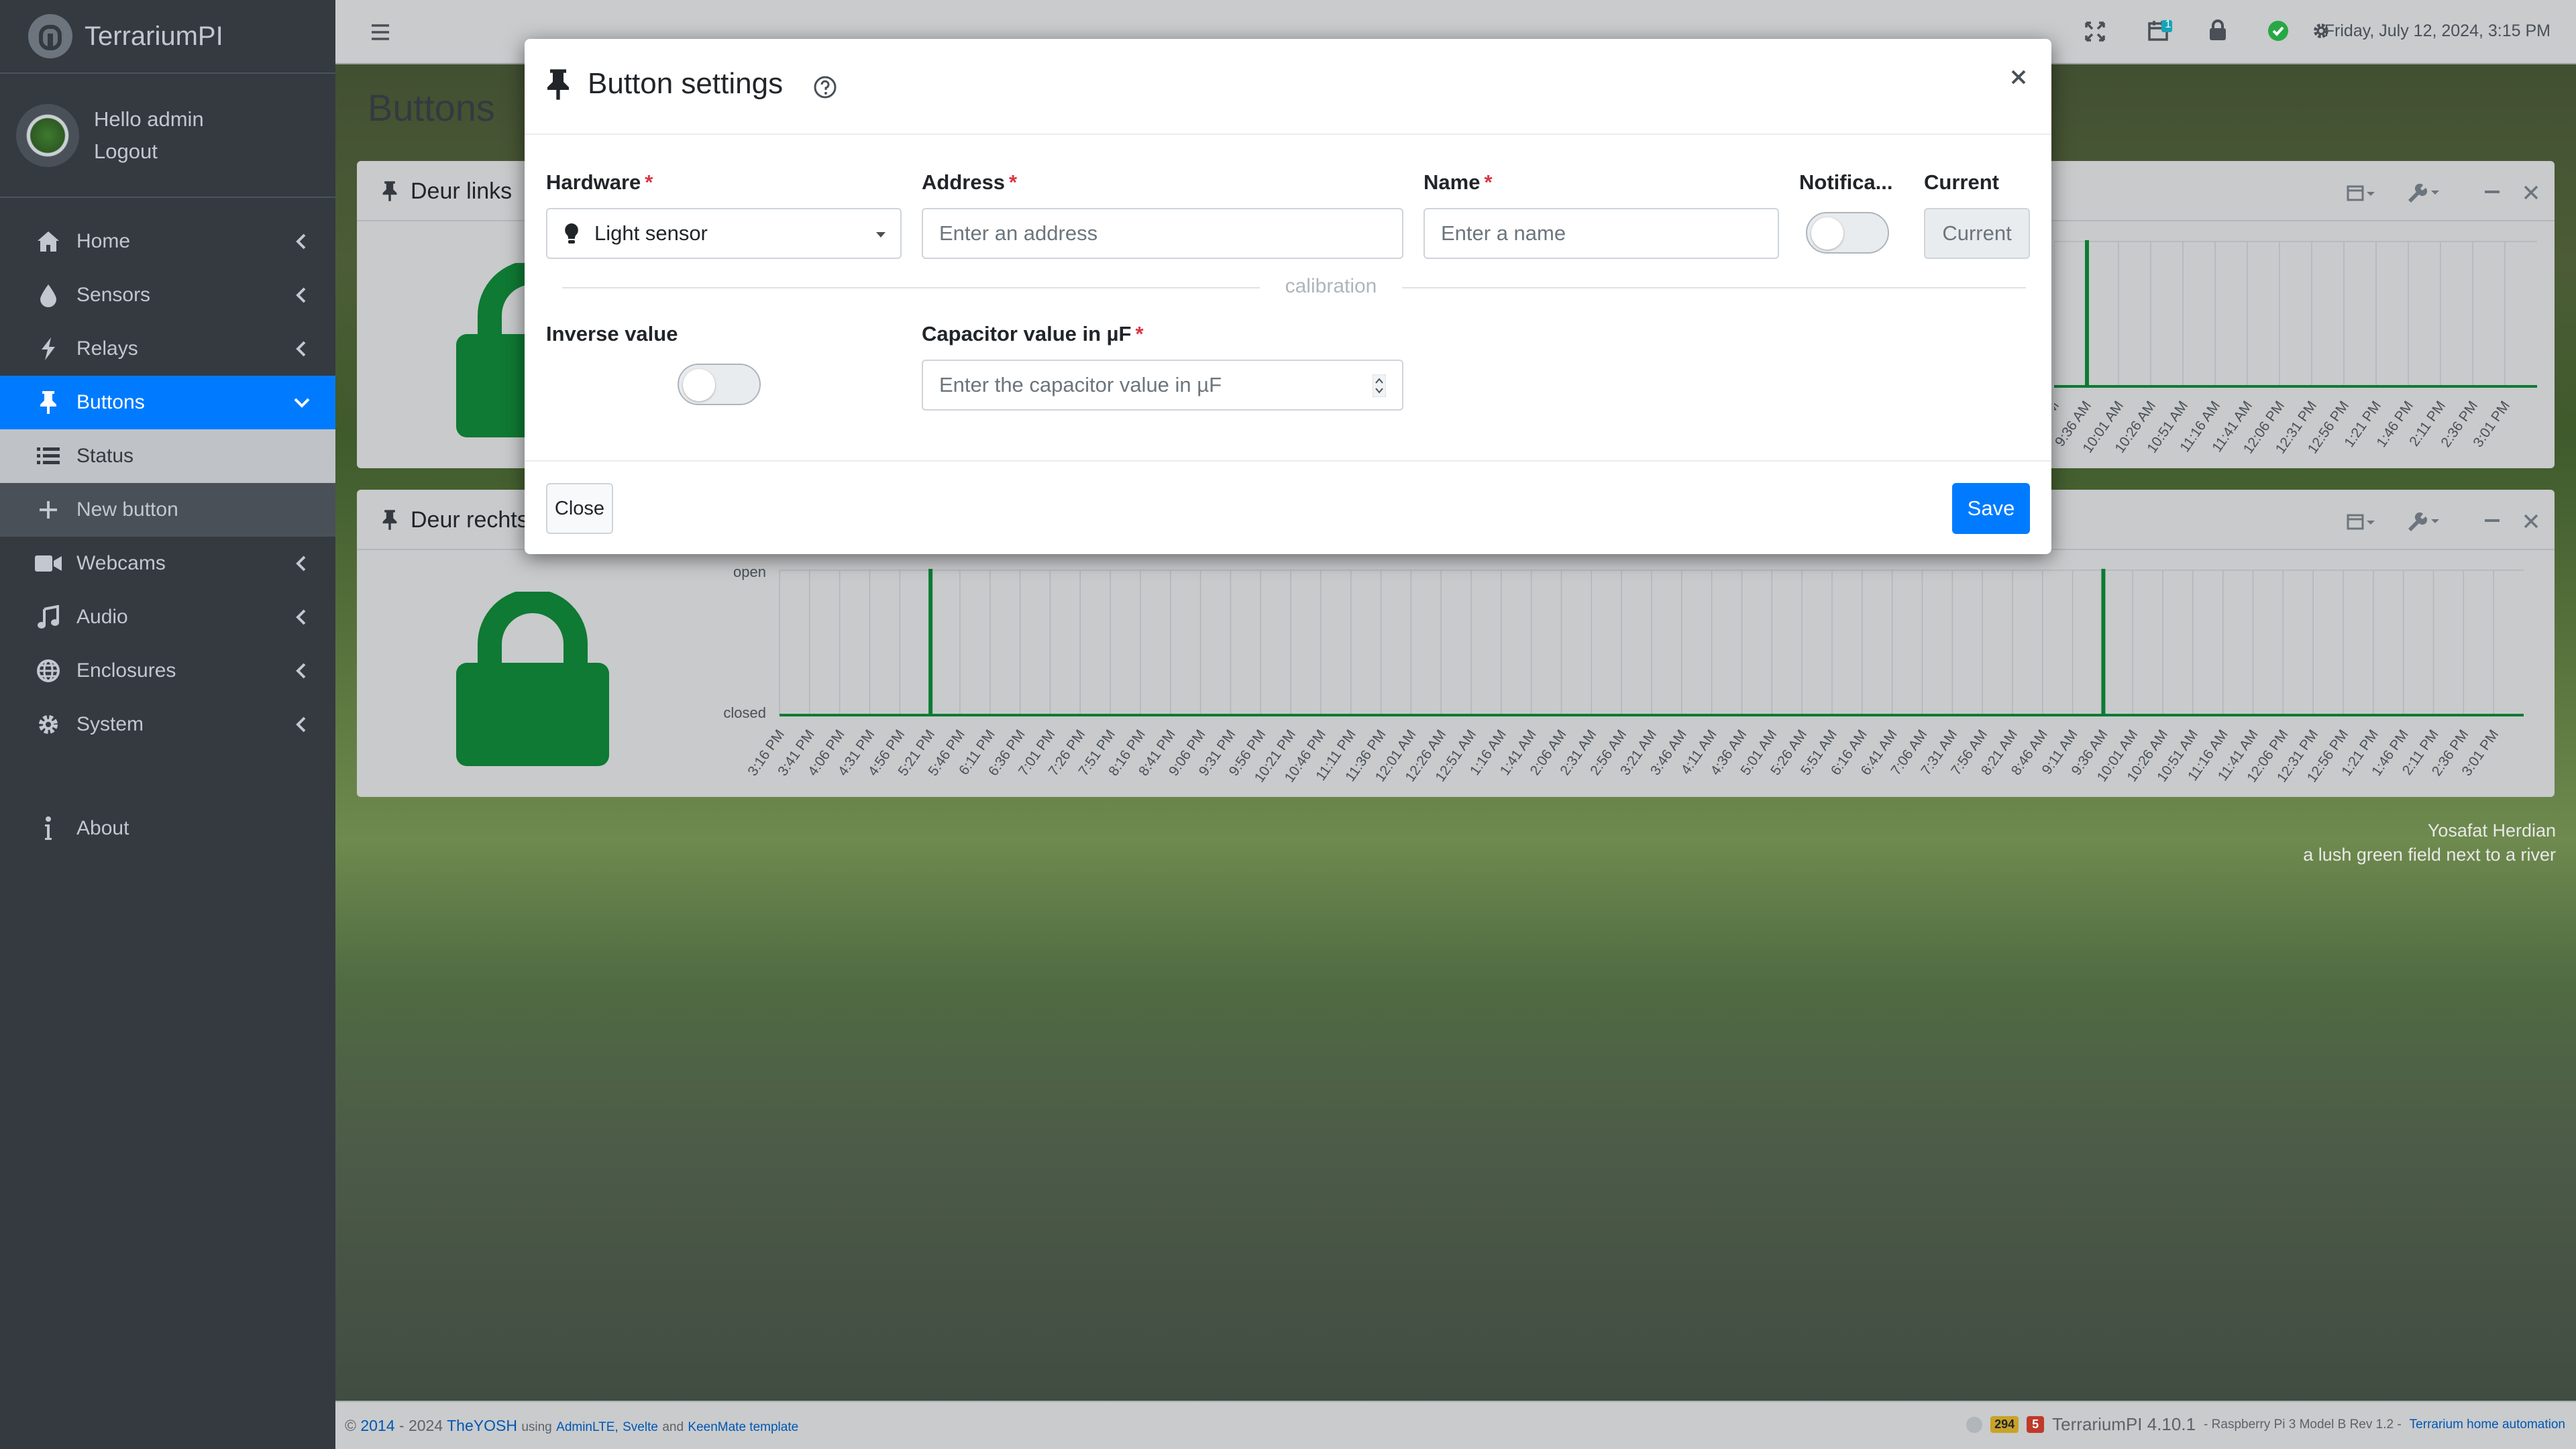  I want to click on divider-right, so click(1714, 287).